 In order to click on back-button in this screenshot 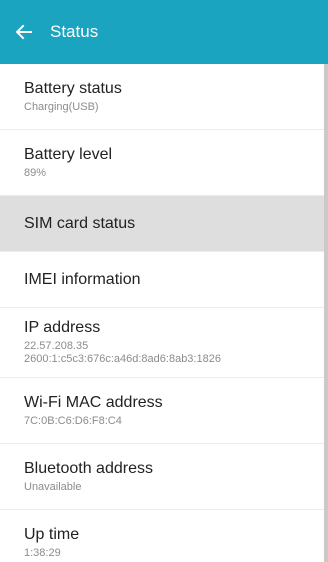, I will do `click(24, 32)`.